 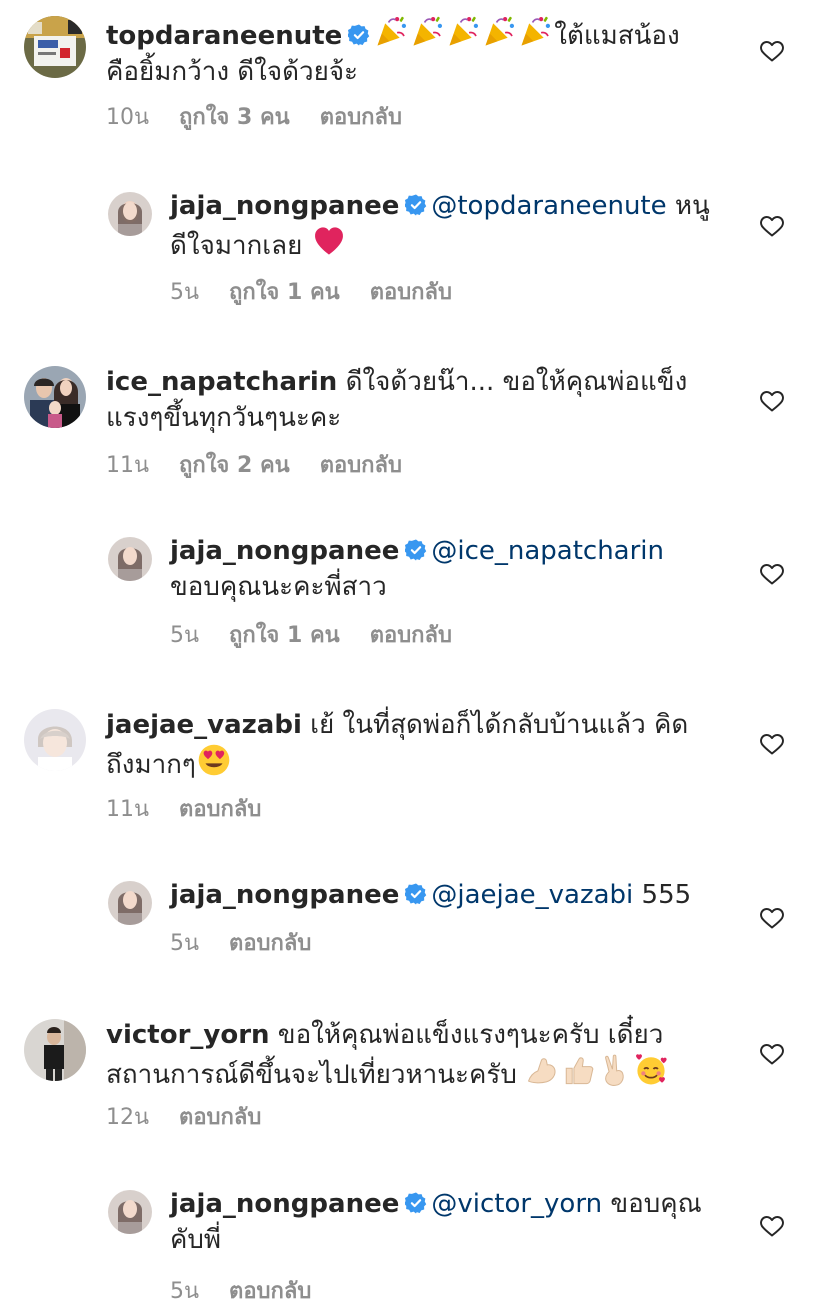 What do you see at coordinates (579, 1070) in the screenshot?
I see `thumbs-up-icon` at bounding box center [579, 1070].